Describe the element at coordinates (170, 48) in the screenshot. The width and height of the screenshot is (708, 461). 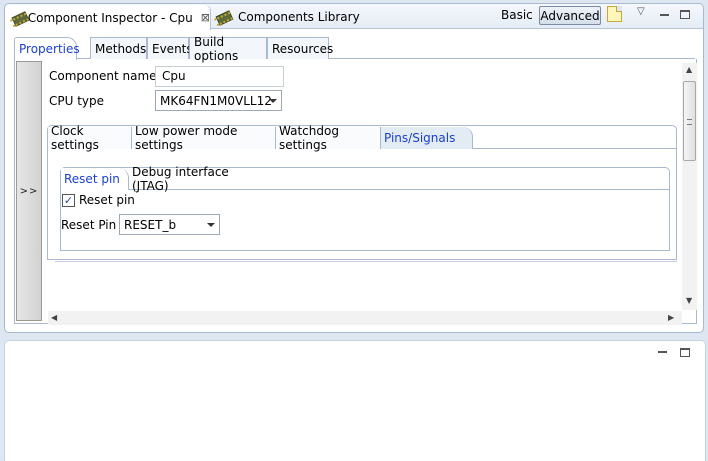
I see `tab-events: Events` at that location.